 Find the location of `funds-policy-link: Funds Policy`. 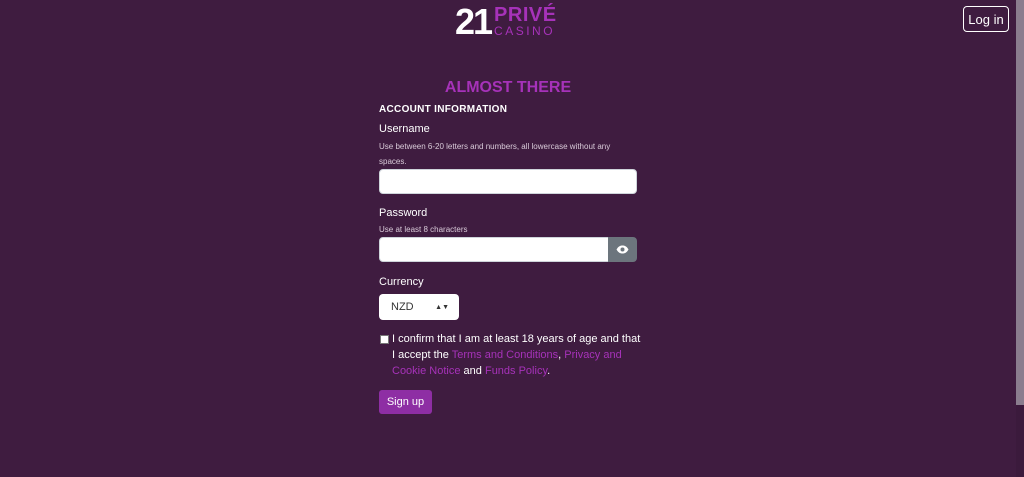

funds-policy-link: Funds Policy is located at coordinates (516, 371).